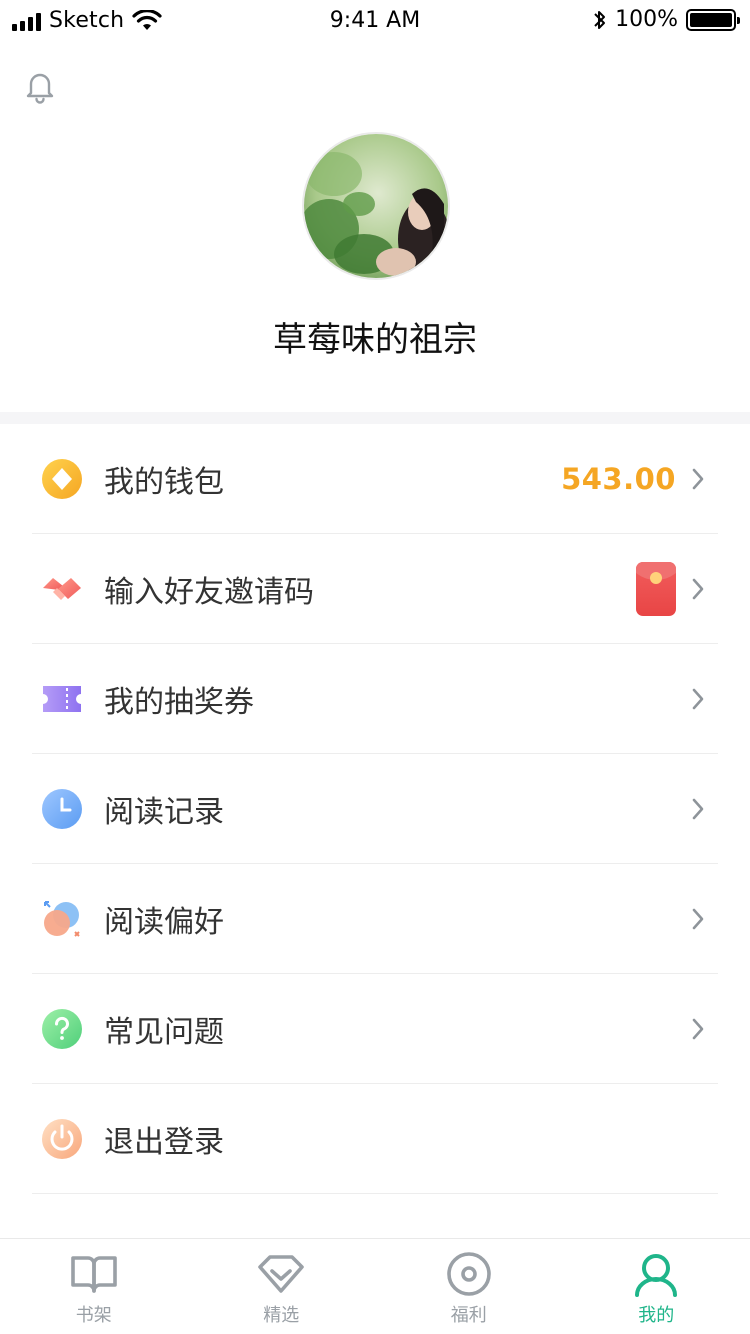 The width and height of the screenshot is (750, 1334). I want to click on red-envelope-icon, so click(656, 588).